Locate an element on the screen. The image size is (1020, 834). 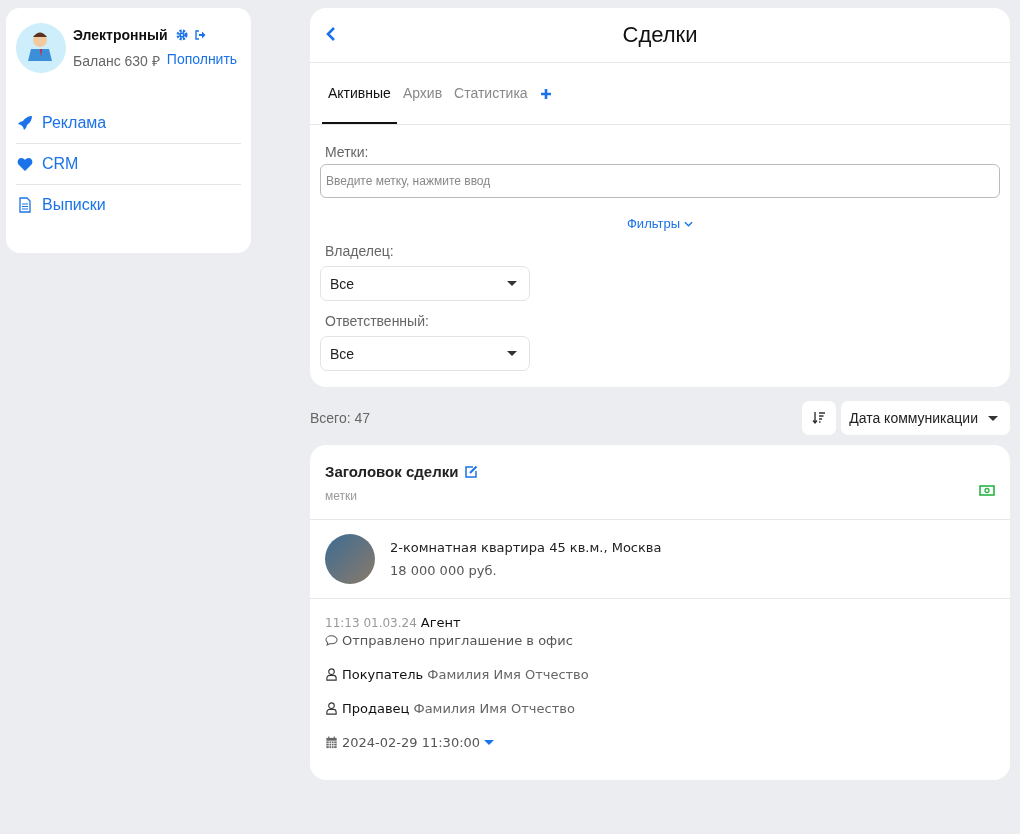
event-message: Отправлено приглашение в офис is located at coordinates (457, 640).